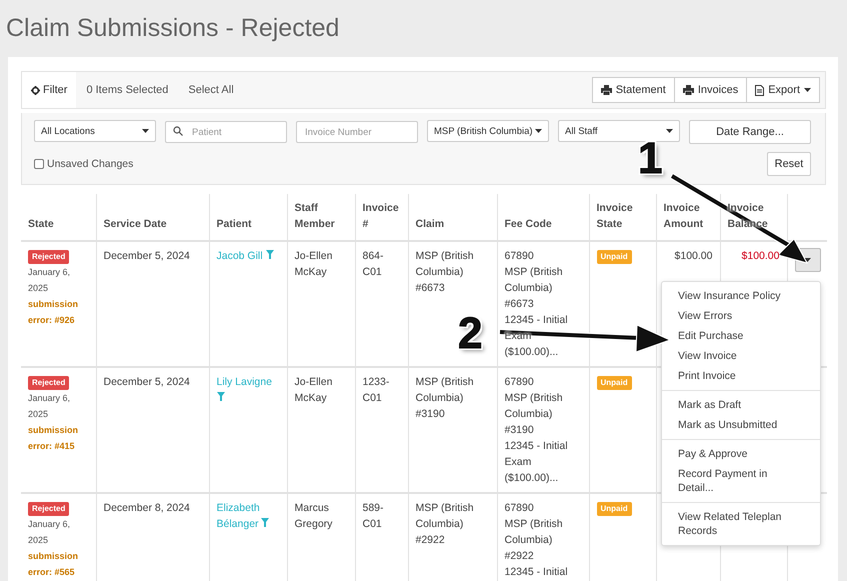  What do you see at coordinates (90, 164) in the screenshot?
I see `checkbox-label: Unsaved Changes` at bounding box center [90, 164].